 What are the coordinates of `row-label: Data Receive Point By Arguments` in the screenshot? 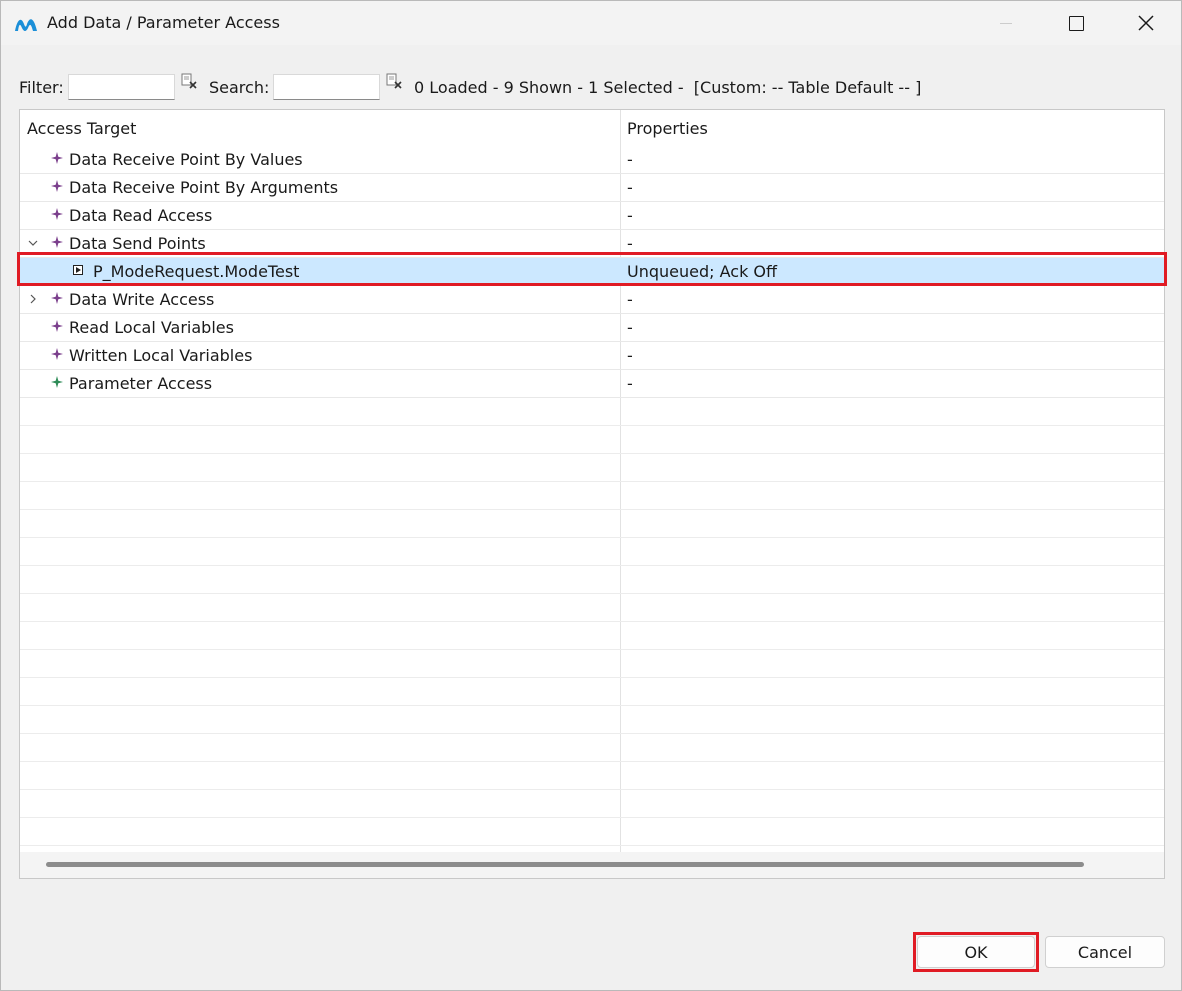 It's located at (204, 187).